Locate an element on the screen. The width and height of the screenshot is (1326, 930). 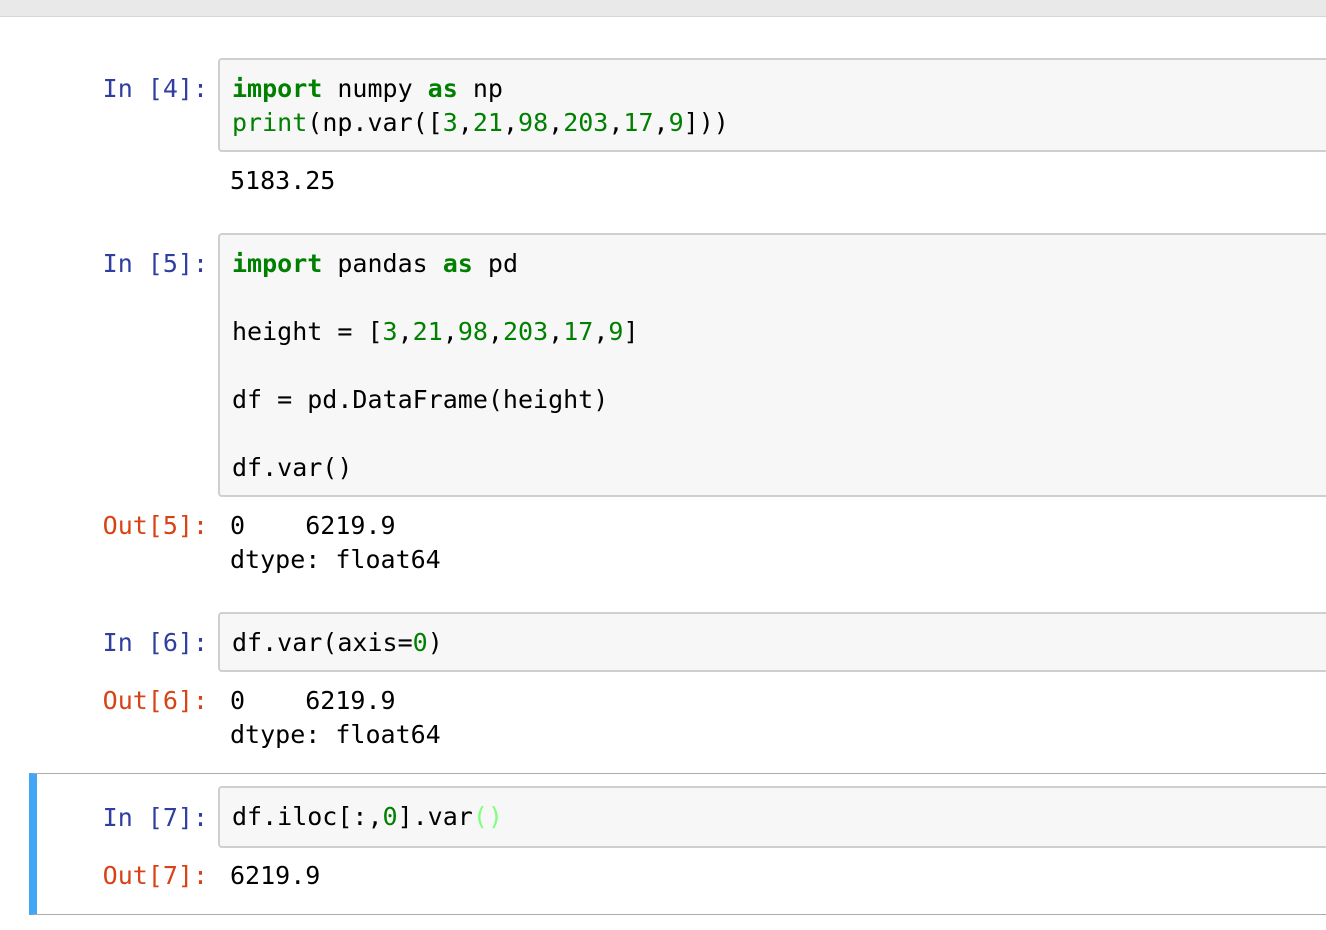
code-editor: df.iloc[:,0].var() is located at coordinates (772, 817).